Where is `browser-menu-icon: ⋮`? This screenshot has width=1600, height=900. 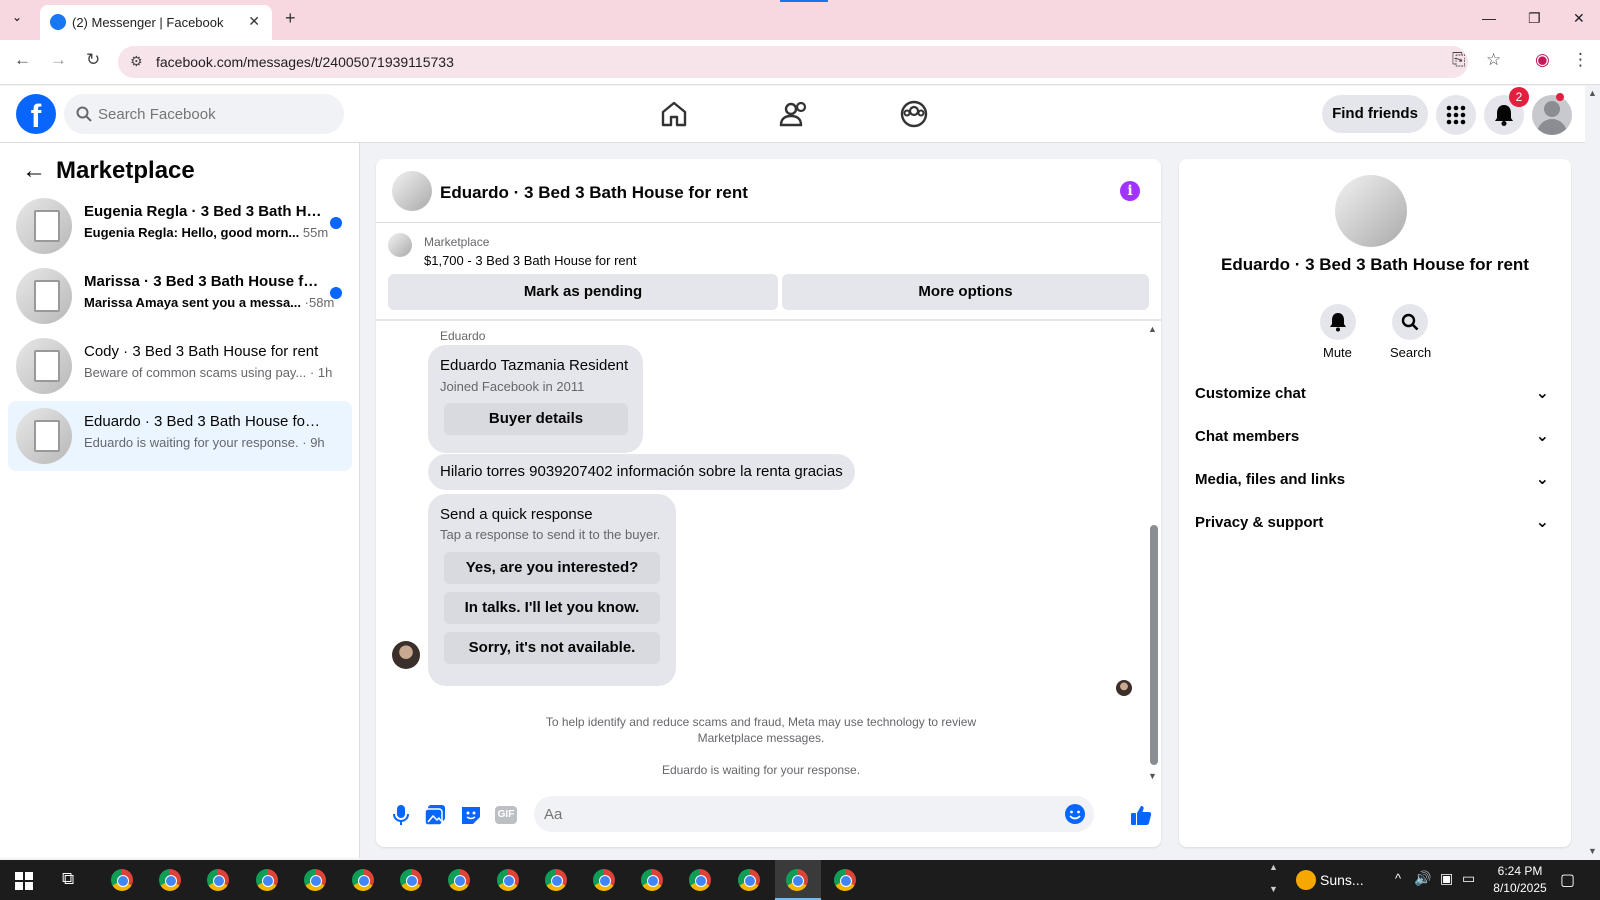 browser-menu-icon: ⋮ is located at coordinates (1580, 60).